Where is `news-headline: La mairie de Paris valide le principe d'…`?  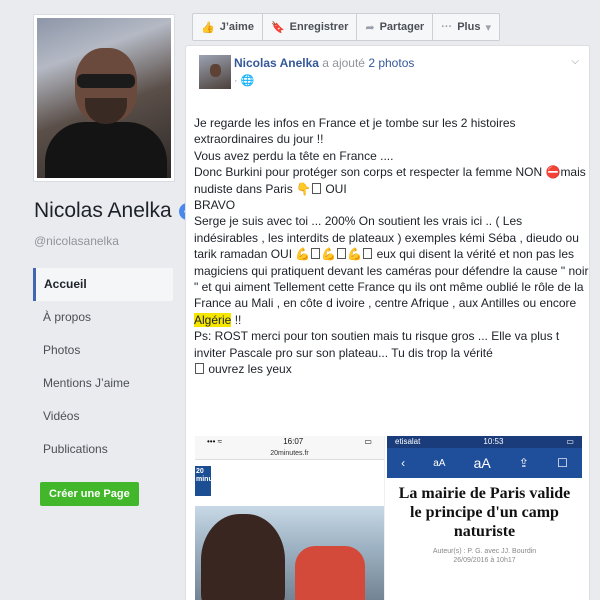 news-headline: La mairie de Paris valide le principe d'… is located at coordinates (484, 512).